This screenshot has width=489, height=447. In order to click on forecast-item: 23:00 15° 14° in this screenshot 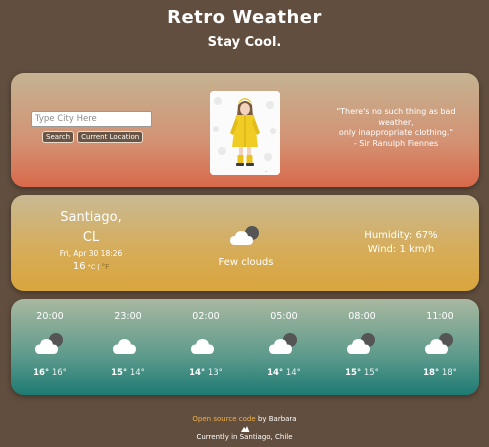, I will do `click(128, 344)`.